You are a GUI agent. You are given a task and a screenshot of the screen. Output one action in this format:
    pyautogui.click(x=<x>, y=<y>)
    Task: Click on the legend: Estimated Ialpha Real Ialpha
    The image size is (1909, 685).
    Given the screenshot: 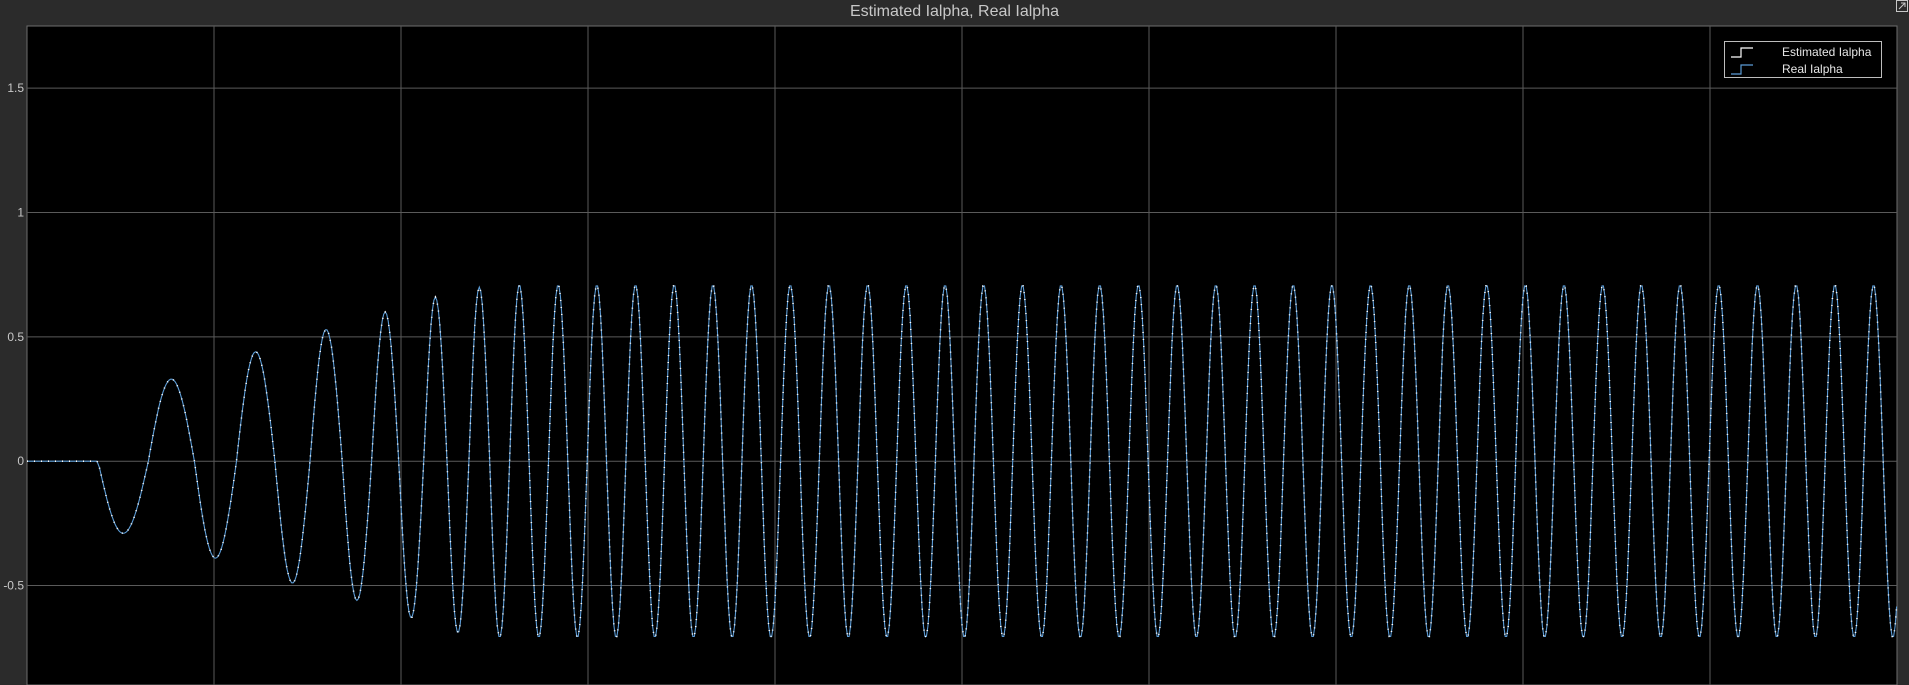 What is the action you would take?
    pyautogui.click(x=1803, y=59)
    